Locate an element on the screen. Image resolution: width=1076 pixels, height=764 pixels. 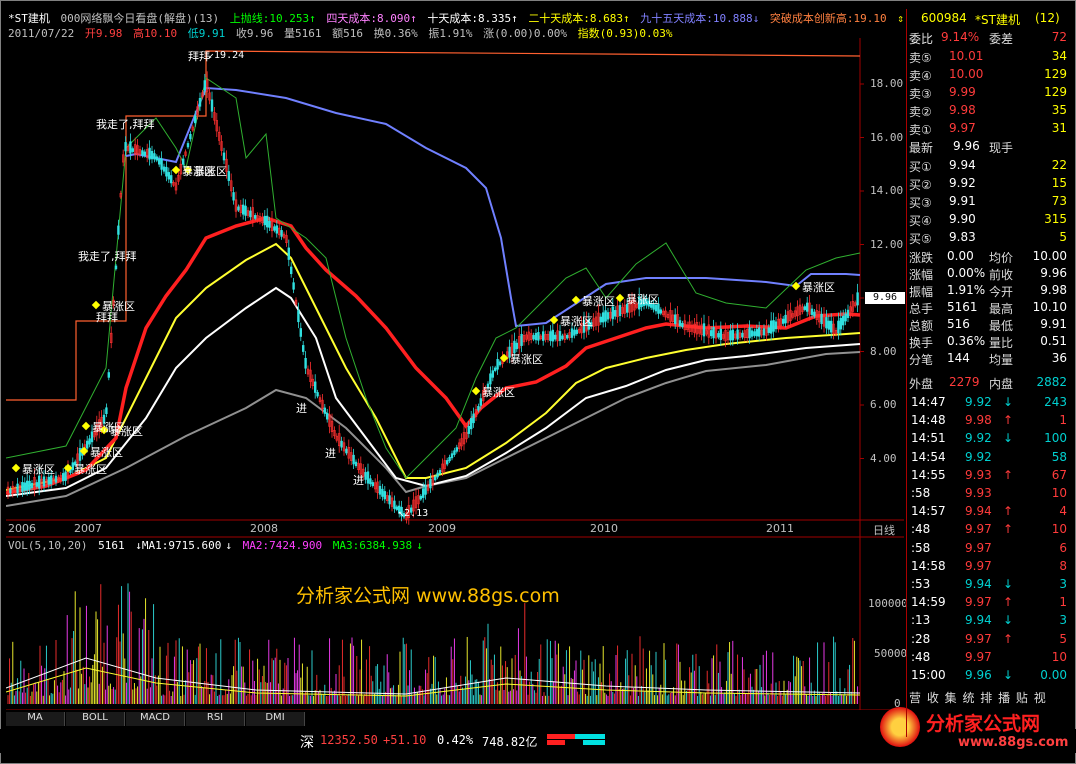
sell-price: 9.97 is located at coordinates (962, 128).